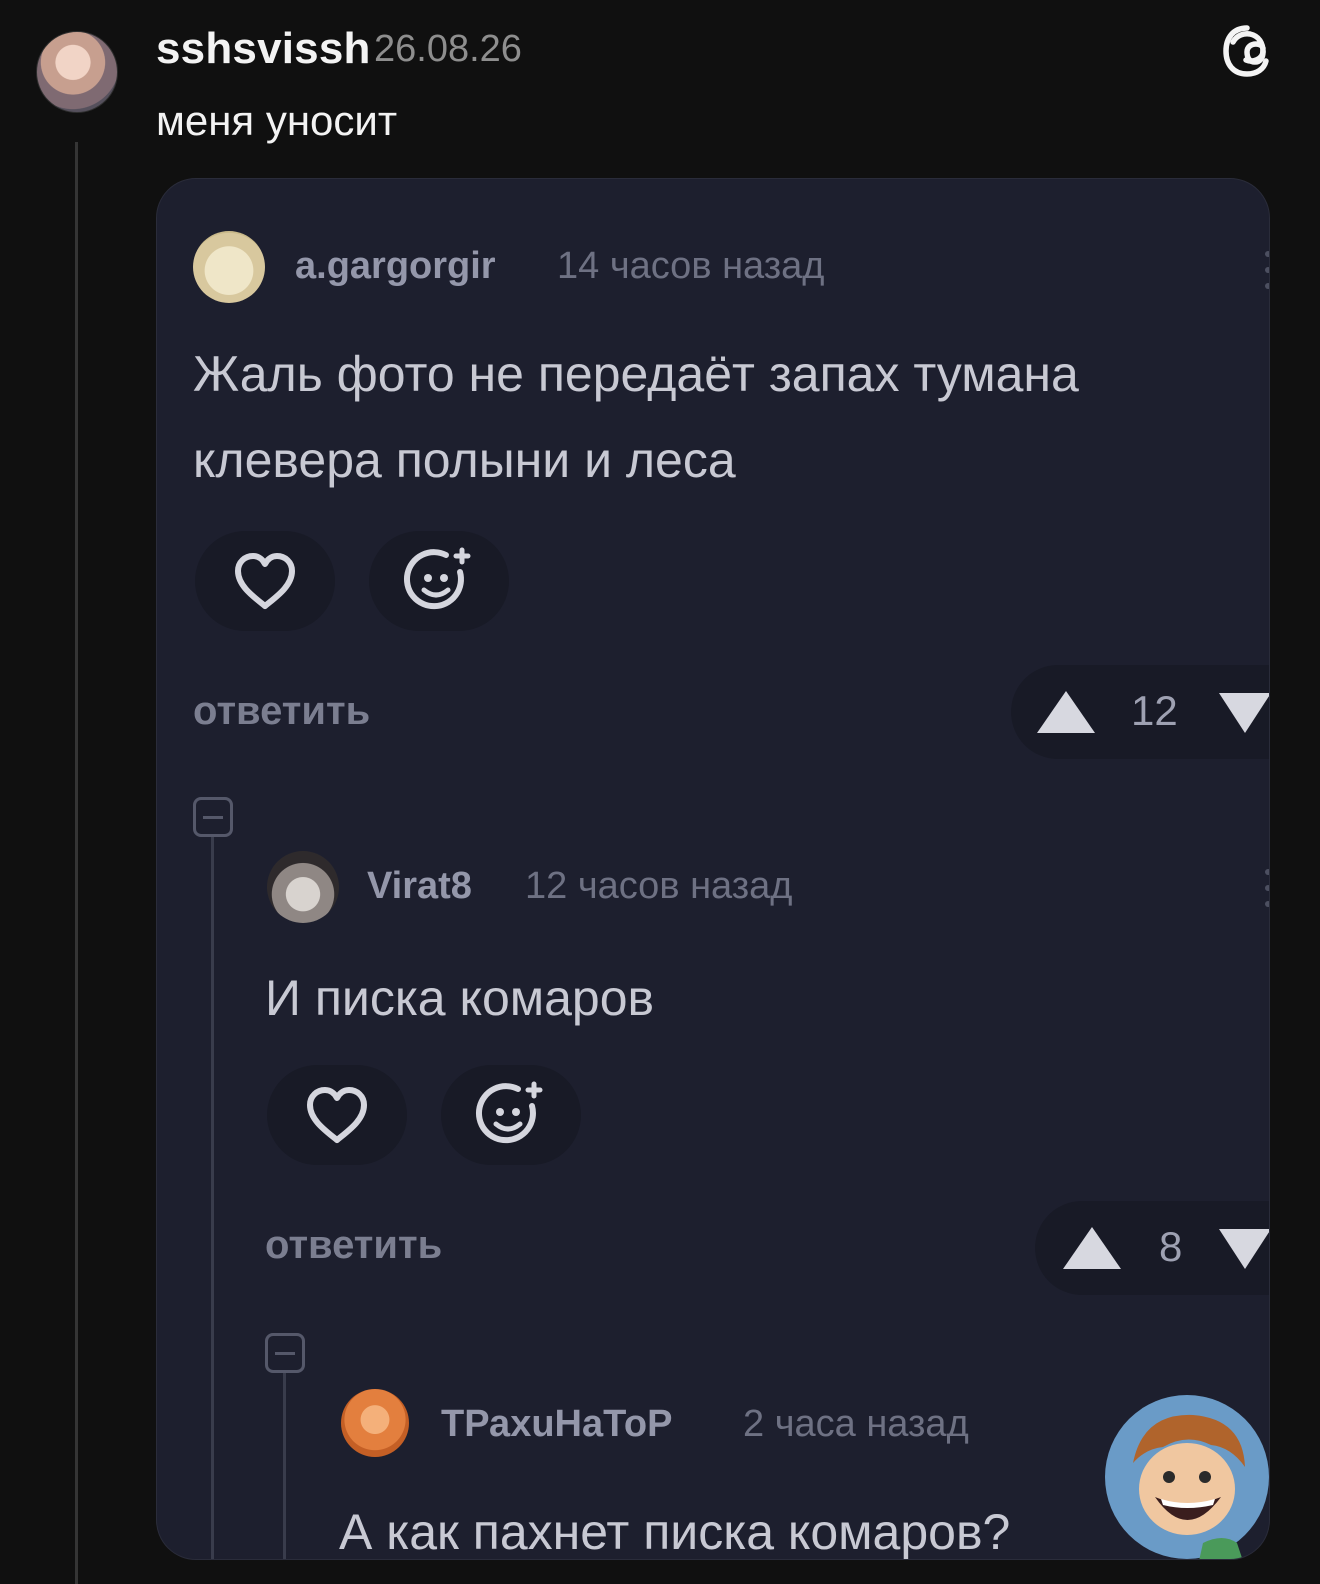 This screenshot has height=1584, width=1320. What do you see at coordinates (659, 886) in the screenshot?
I see `comment-time: 12 часов назад` at bounding box center [659, 886].